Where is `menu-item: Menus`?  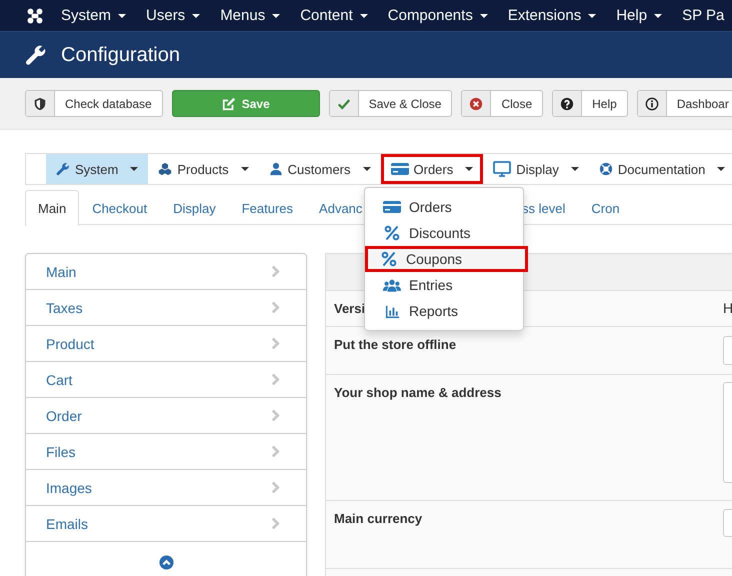
menu-item: Menus is located at coordinates (250, 15).